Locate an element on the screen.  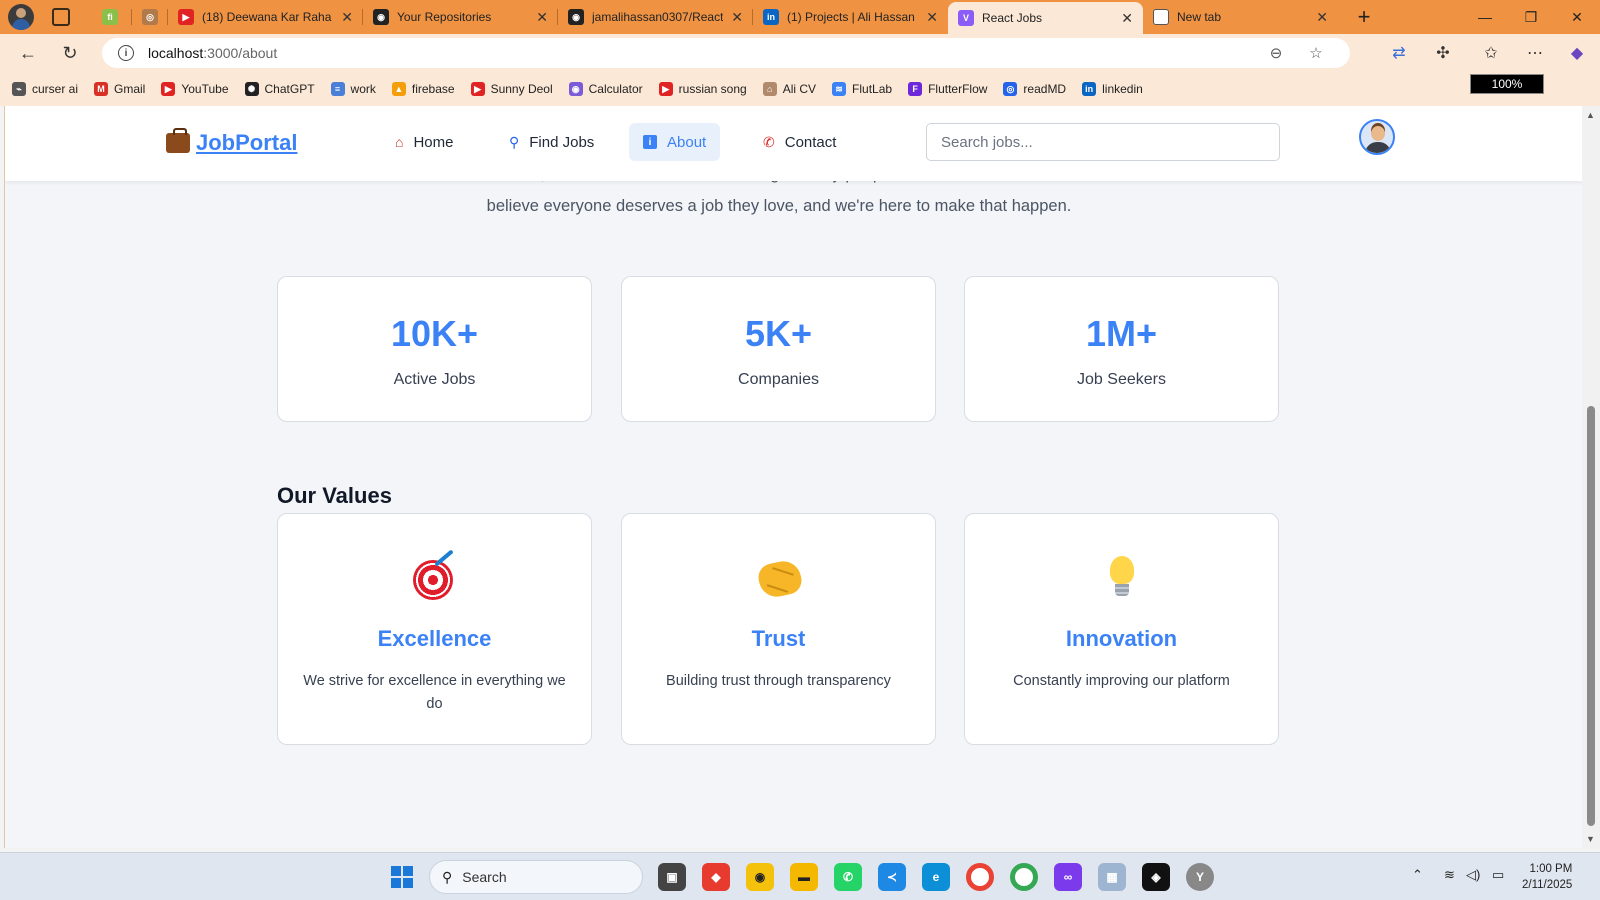
clock-date: 2/11/2025 is located at coordinates (1547, 885).